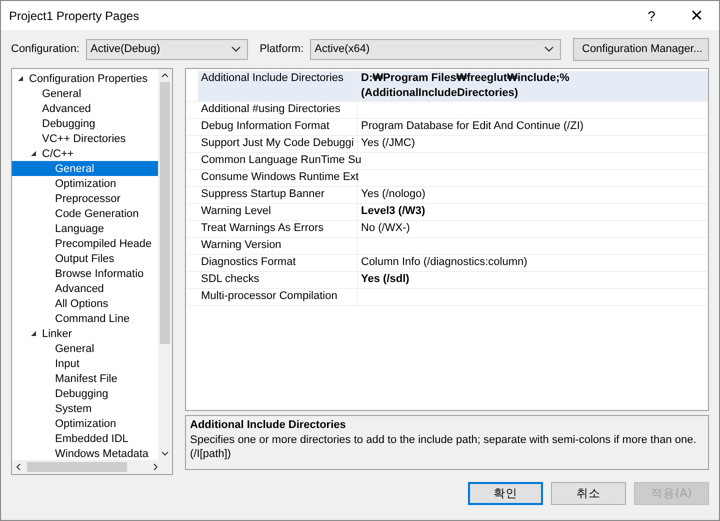  I want to click on tree-item: VC++ Directories, so click(85, 138).